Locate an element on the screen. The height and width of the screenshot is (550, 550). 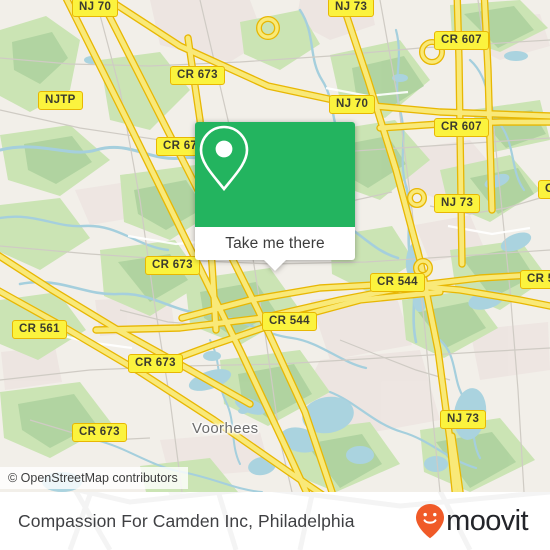
callout-icon-panel is located at coordinates (275, 174).